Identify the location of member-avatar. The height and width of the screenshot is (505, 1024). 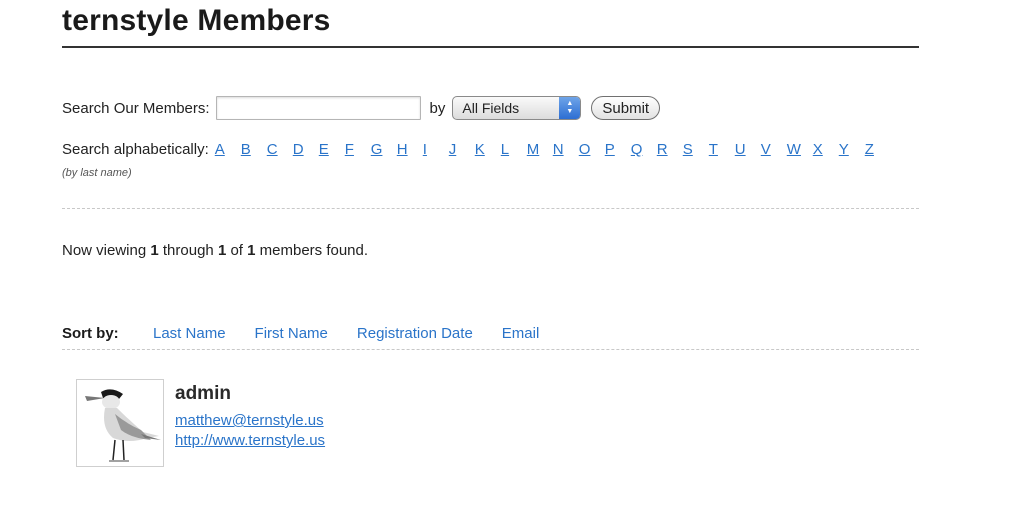
(120, 423).